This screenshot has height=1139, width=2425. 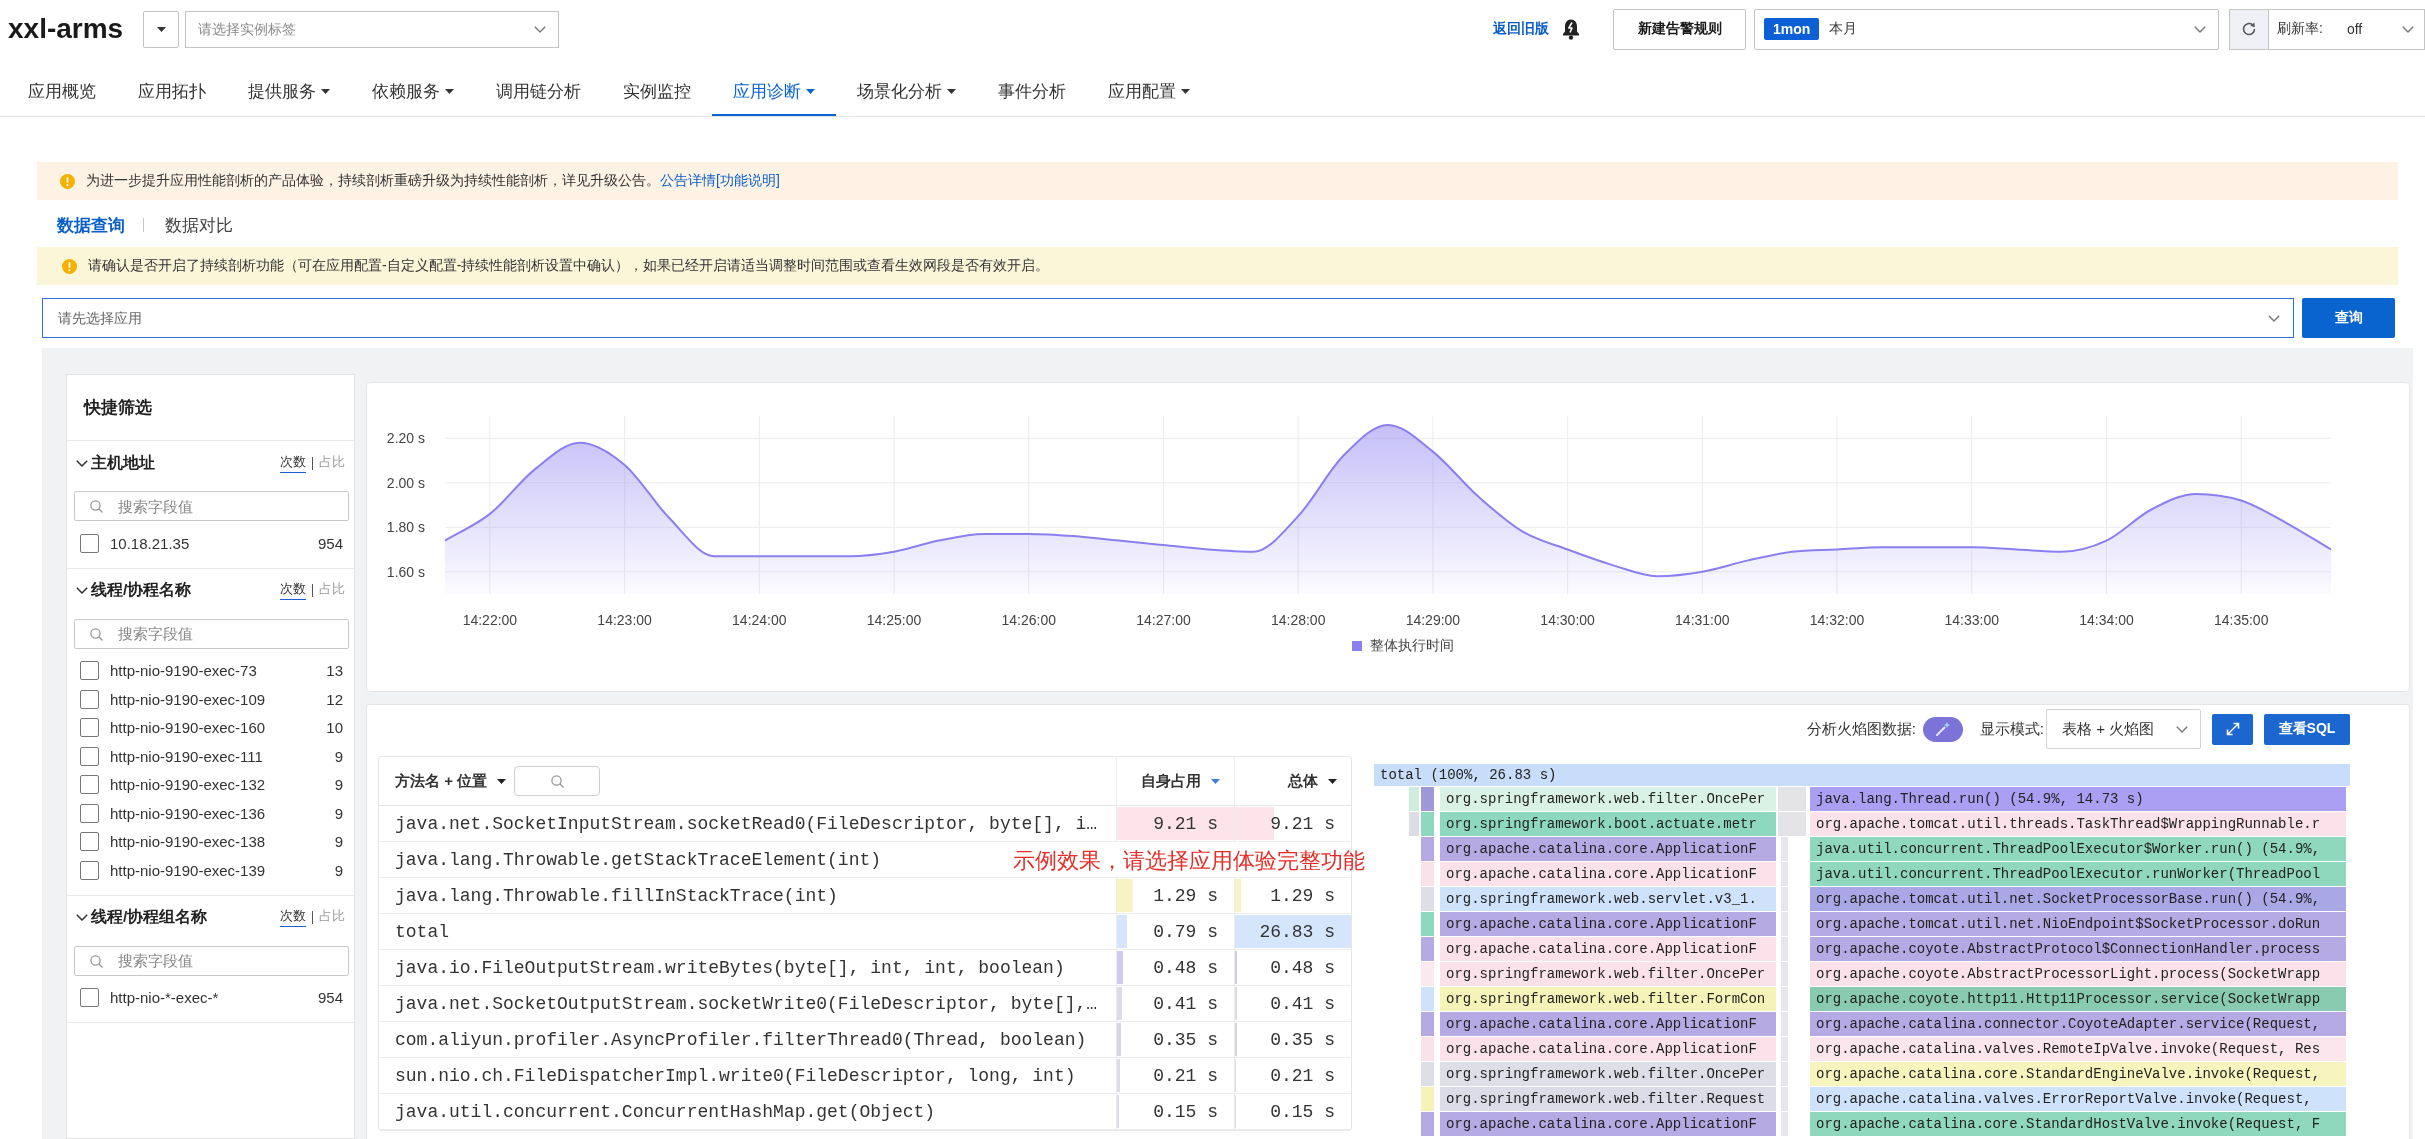 I want to click on flame-frame: org.apache.catalina.core.StandardEngineValve.invoke(Request,, so click(x=2078, y=1074).